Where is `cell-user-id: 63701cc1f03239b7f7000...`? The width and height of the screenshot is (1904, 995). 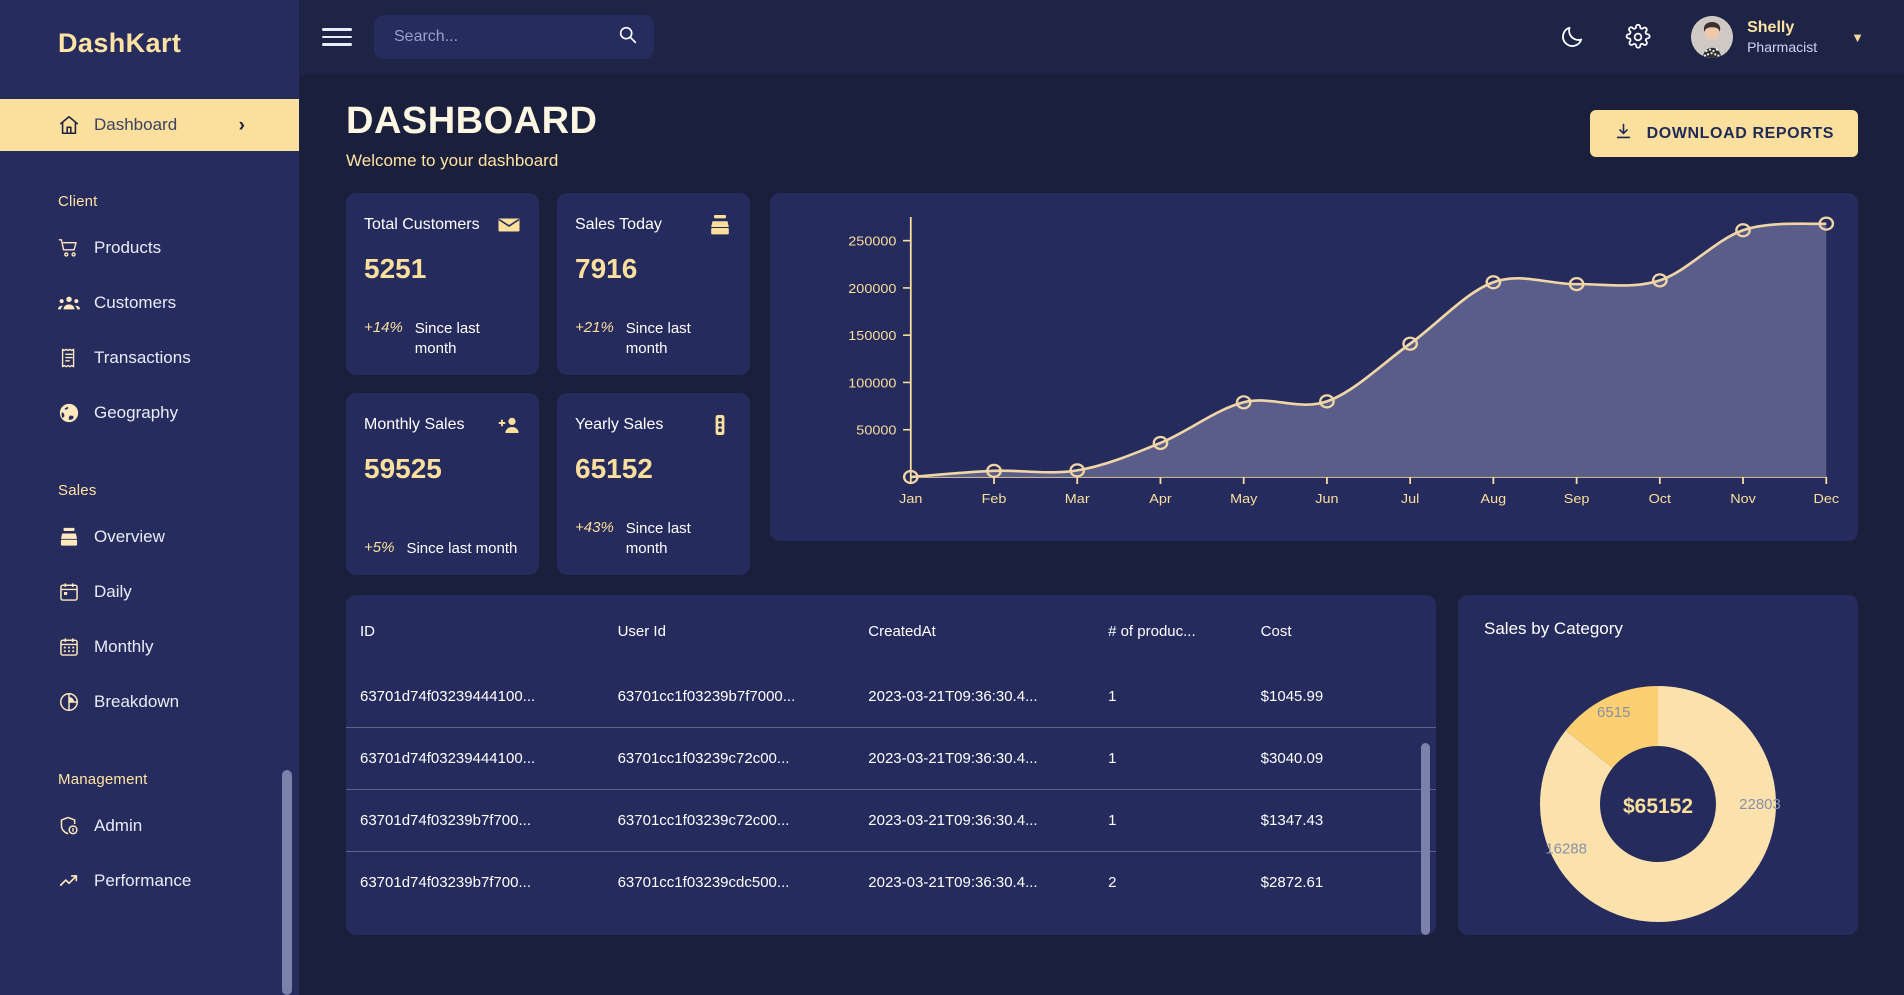
cell-user-id: 63701cc1f03239b7f7000... is located at coordinates (706, 696).